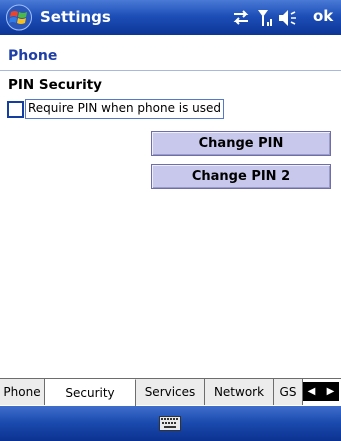 The width and height of the screenshot is (341, 441). What do you see at coordinates (170, 17) in the screenshot?
I see `title-bar: Settings ok` at bounding box center [170, 17].